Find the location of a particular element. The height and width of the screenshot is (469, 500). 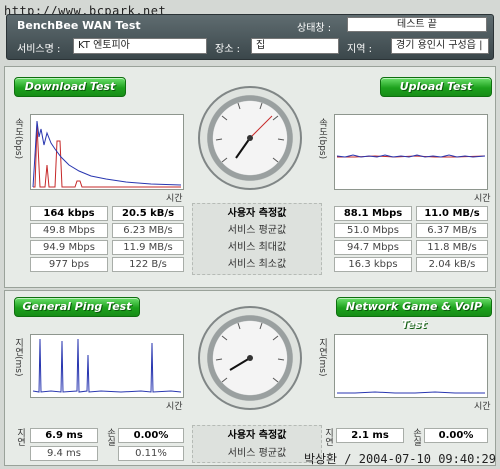

ping-chart is located at coordinates (107, 365).